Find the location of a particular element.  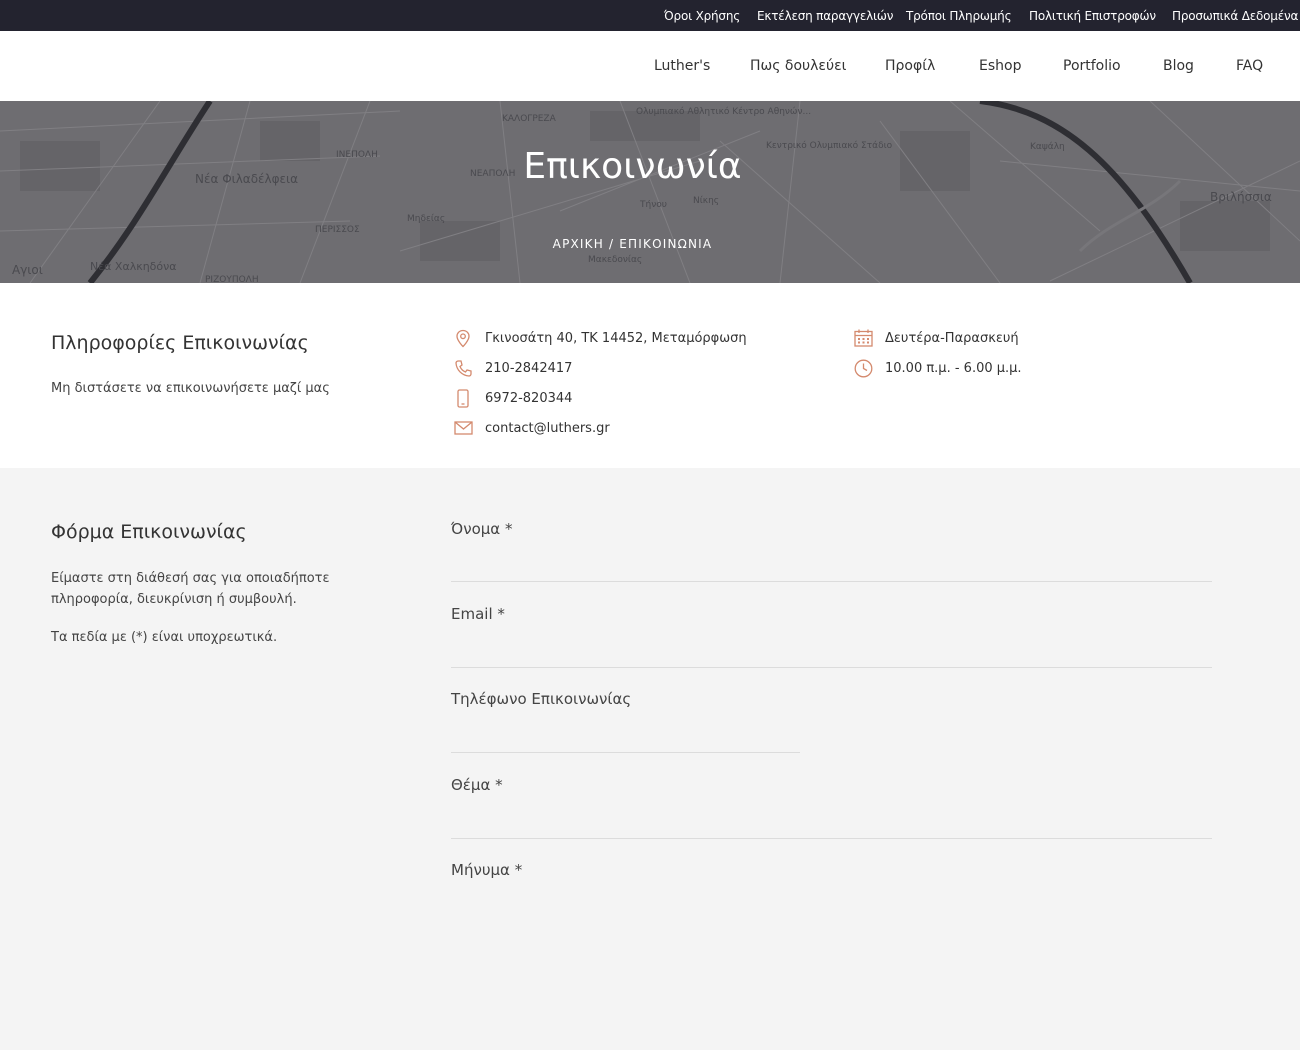

address-item: Γκινοσάτη 40, ΤΚ 14452, Μεταμόρφωση is located at coordinates (599, 338).